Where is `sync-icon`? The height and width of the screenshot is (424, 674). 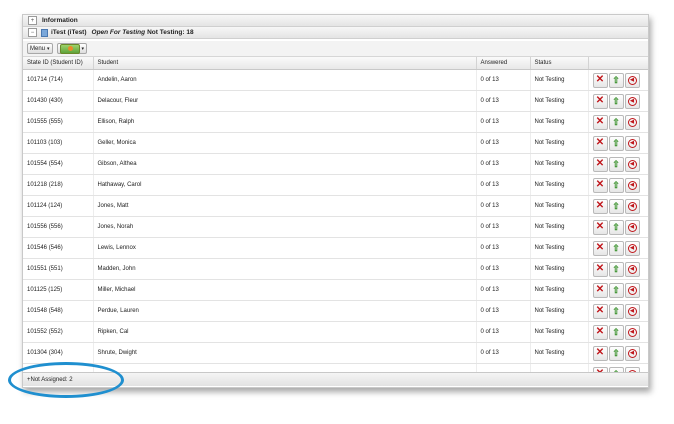 sync-icon is located at coordinates (69, 48).